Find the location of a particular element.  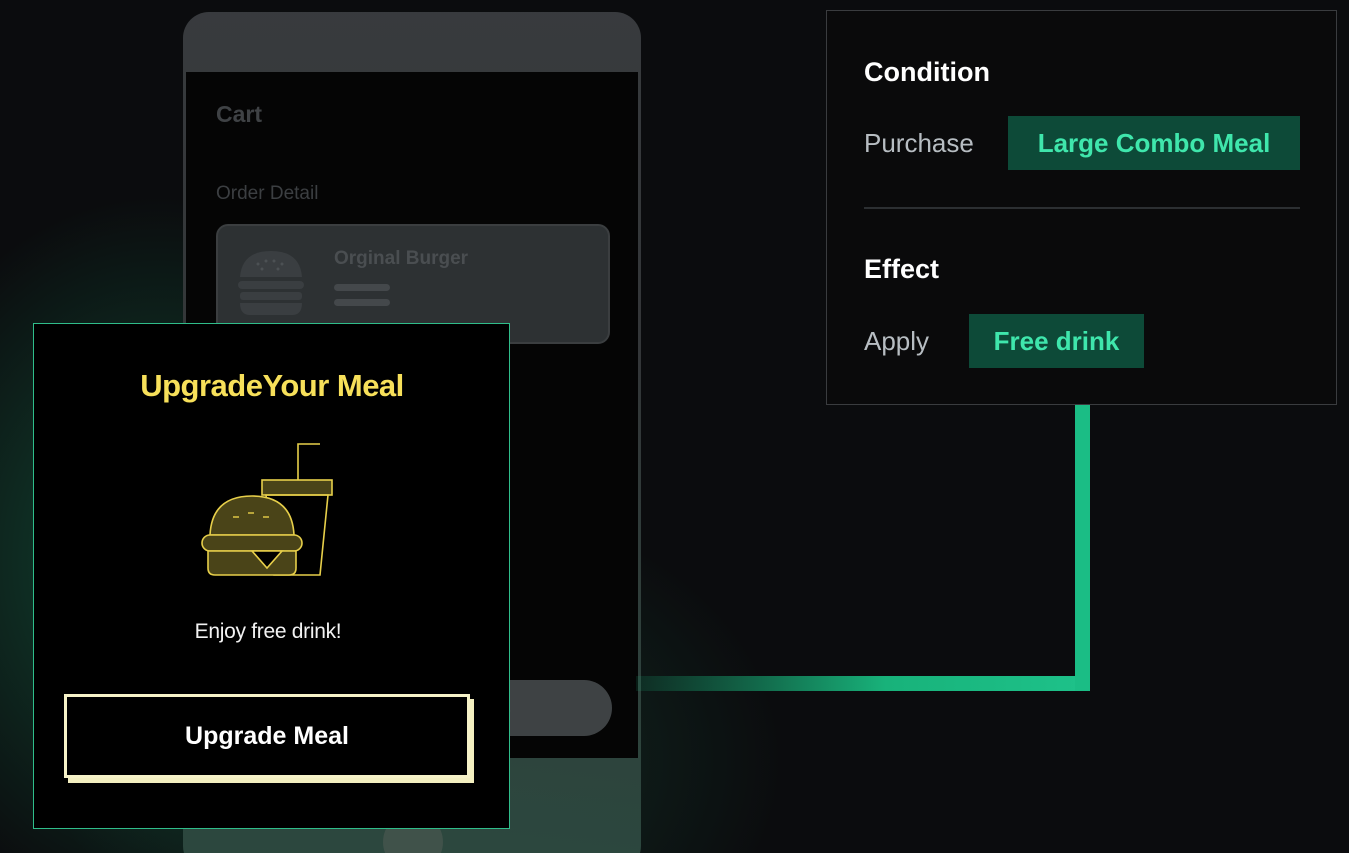

condition-label: Purchase is located at coordinates (919, 143).